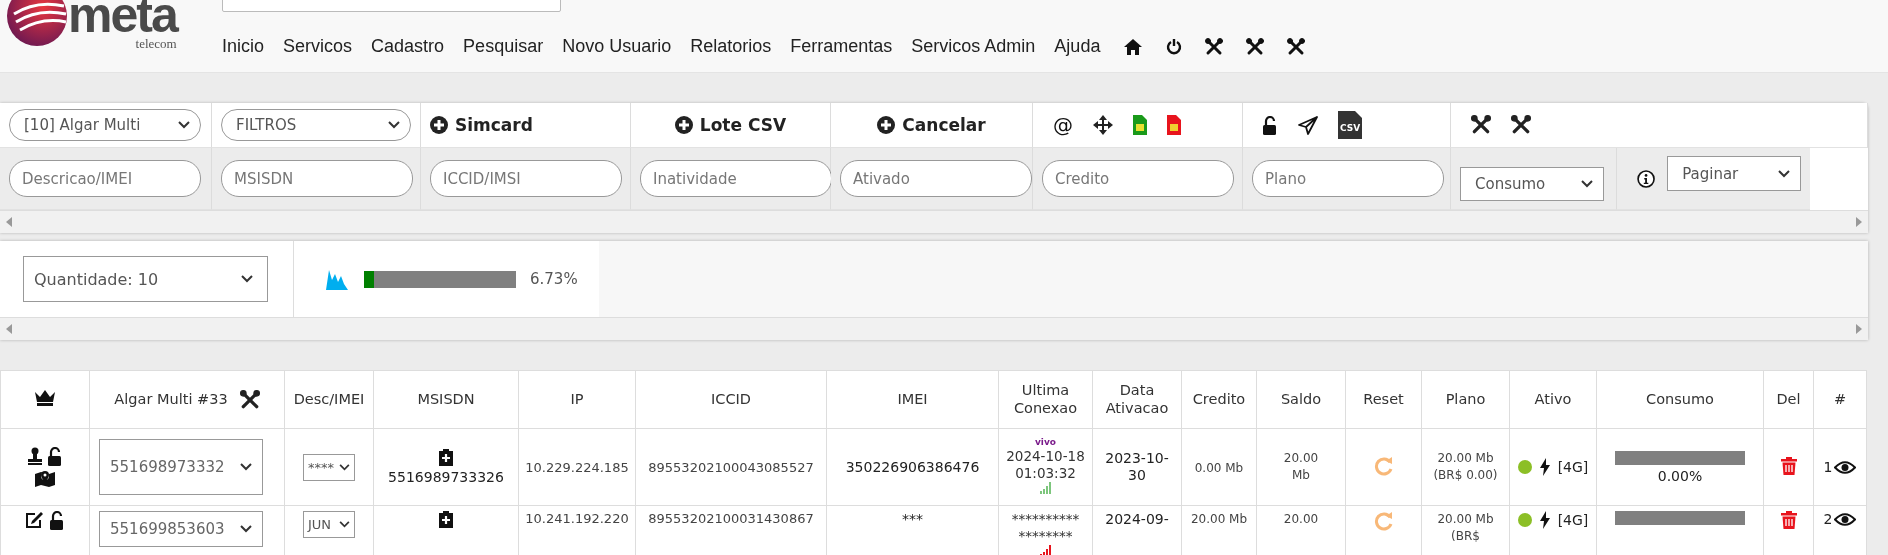 This screenshot has height=555, width=1888. What do you see at coordinates (1045, 528) in the screenshot?
I see `last-connection-text: ********** ********` at bounding box center [1045, 528].